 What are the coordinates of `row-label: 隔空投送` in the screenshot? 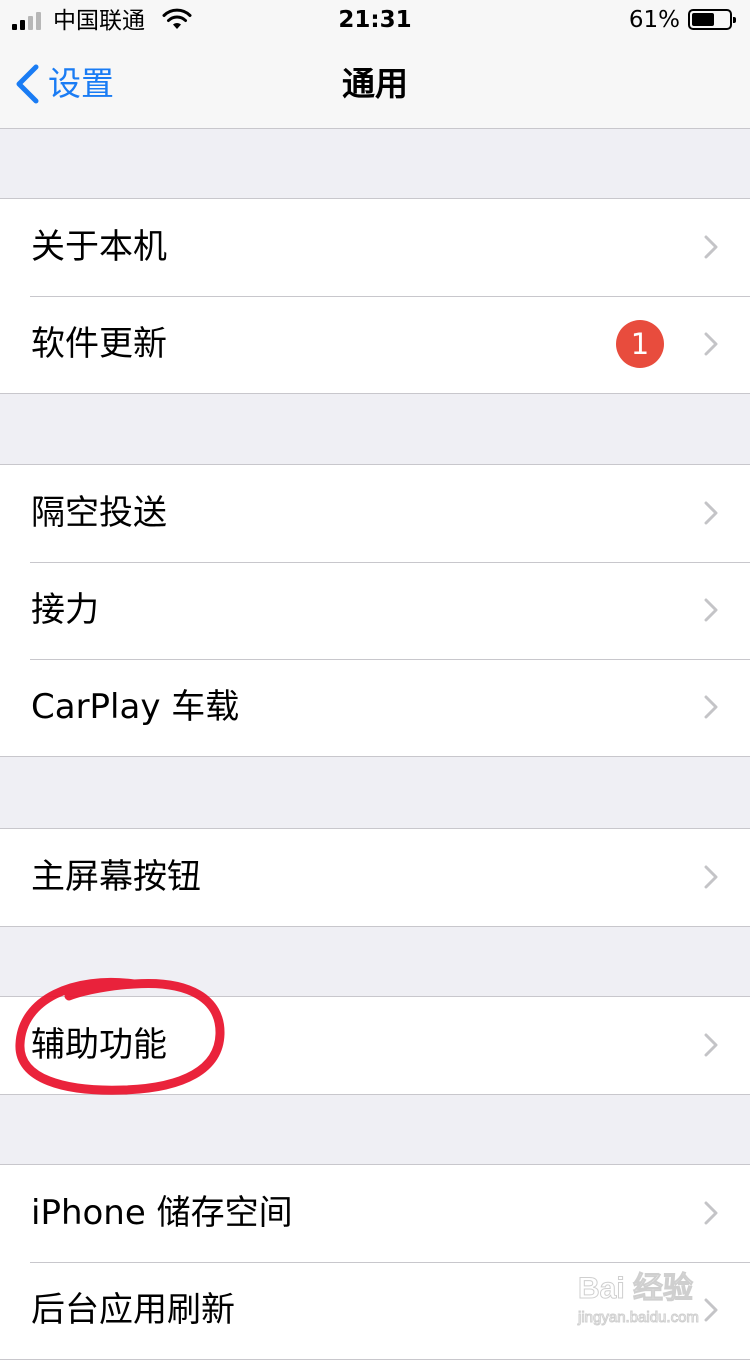 It's located at (99, 513).